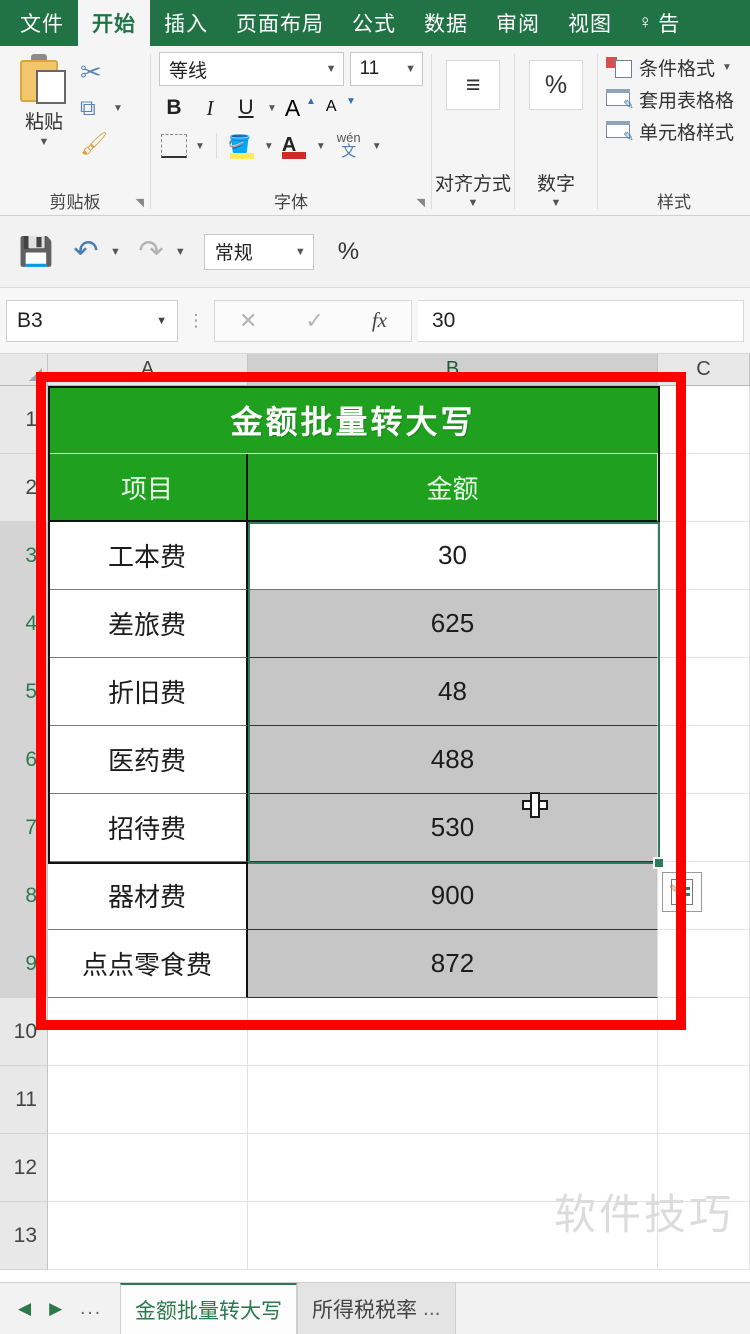  What do you see at coordinates (453, 692) in the screenshot?
I see `cell-b5: 48` at bounding box center [453, 692].